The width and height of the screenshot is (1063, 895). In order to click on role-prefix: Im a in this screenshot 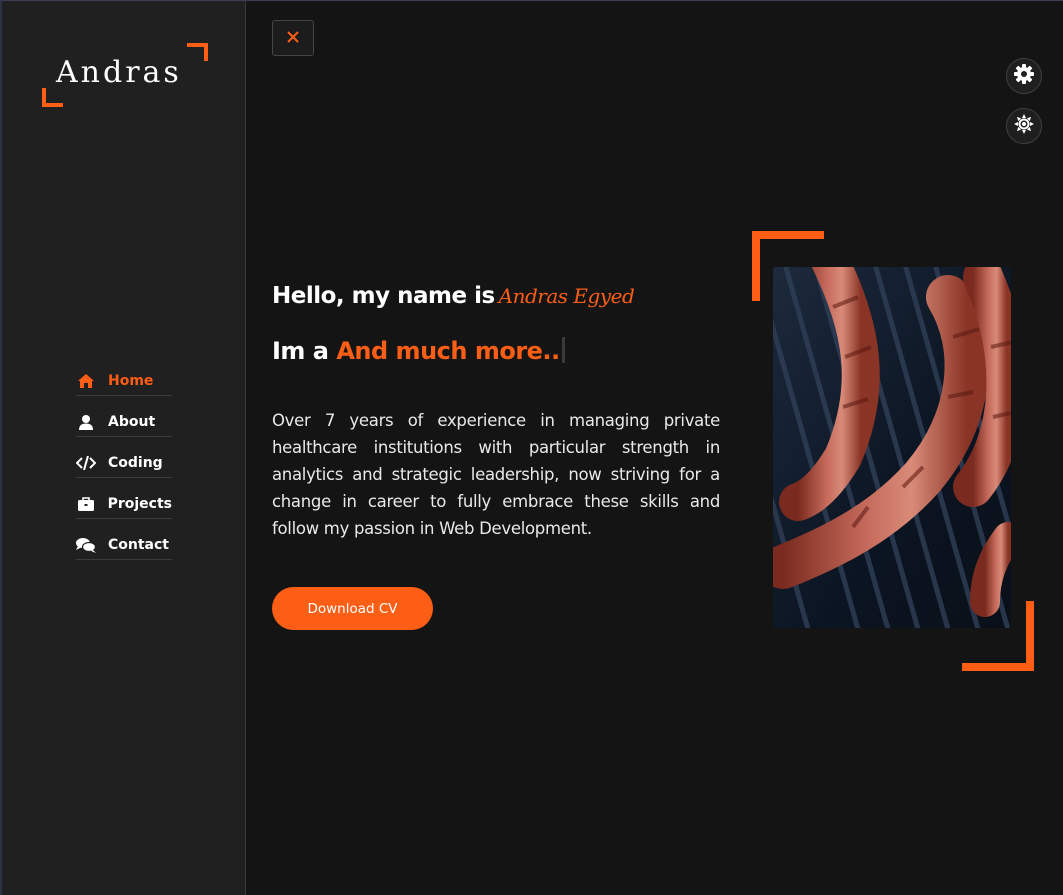, I will do `click(300, 351)`.